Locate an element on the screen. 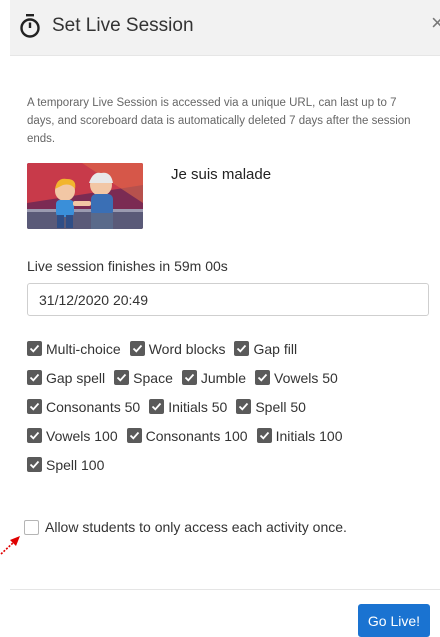 Image resolution: width=440 pixels, height=637 pixels. activity-row: Consonants 50 Initials 50 Spell 50 is located at coordinates (229, 406).